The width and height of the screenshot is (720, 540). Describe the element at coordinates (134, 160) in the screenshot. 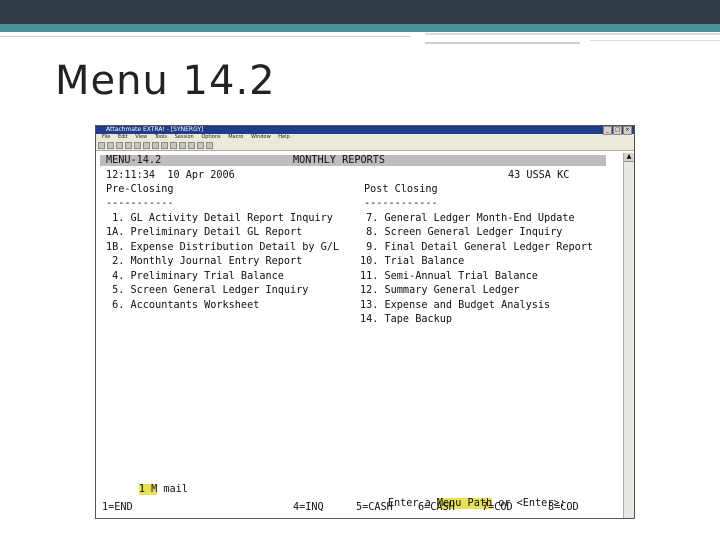

I see `menu-id: MENU-14.2` at that location.